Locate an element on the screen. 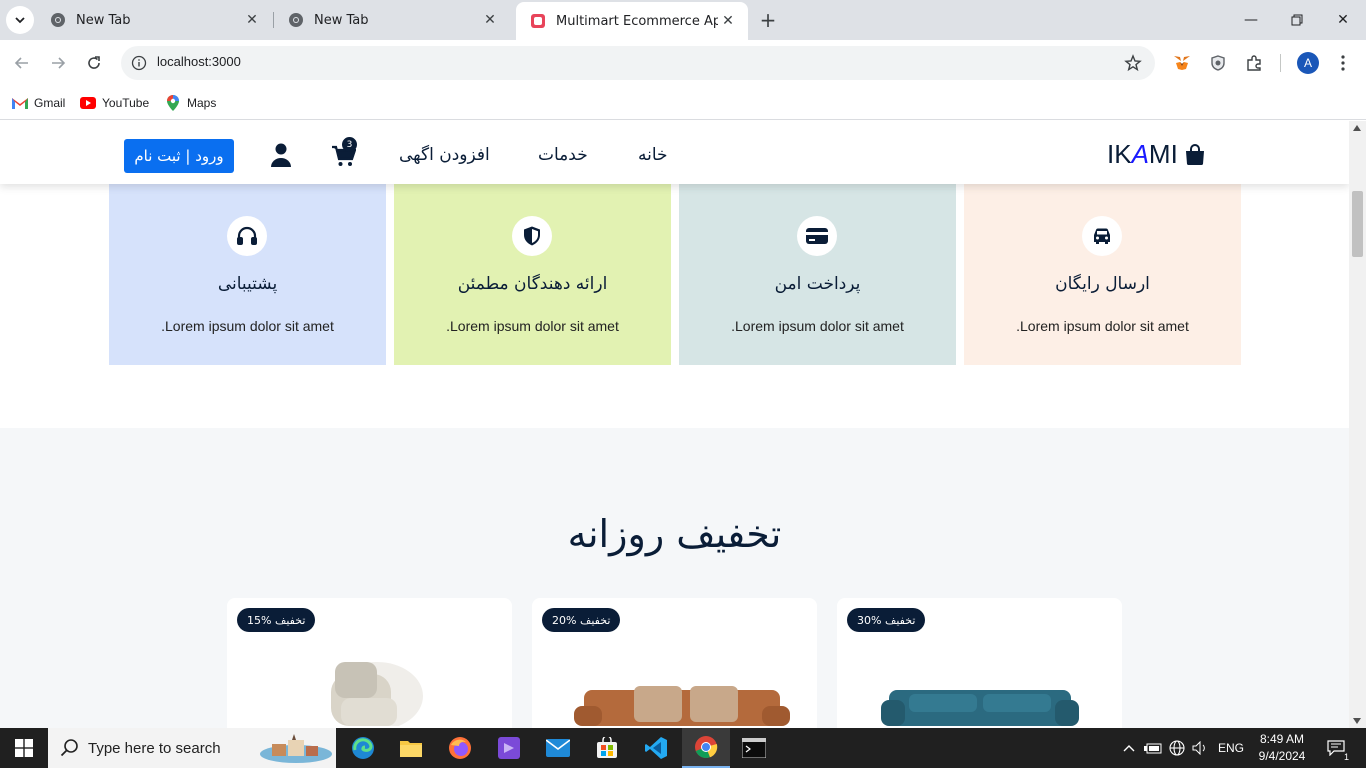 This screenshot has width=1366, height=768. browser-tab-1: New Tab ✕ is located at coordinates (154, 20).